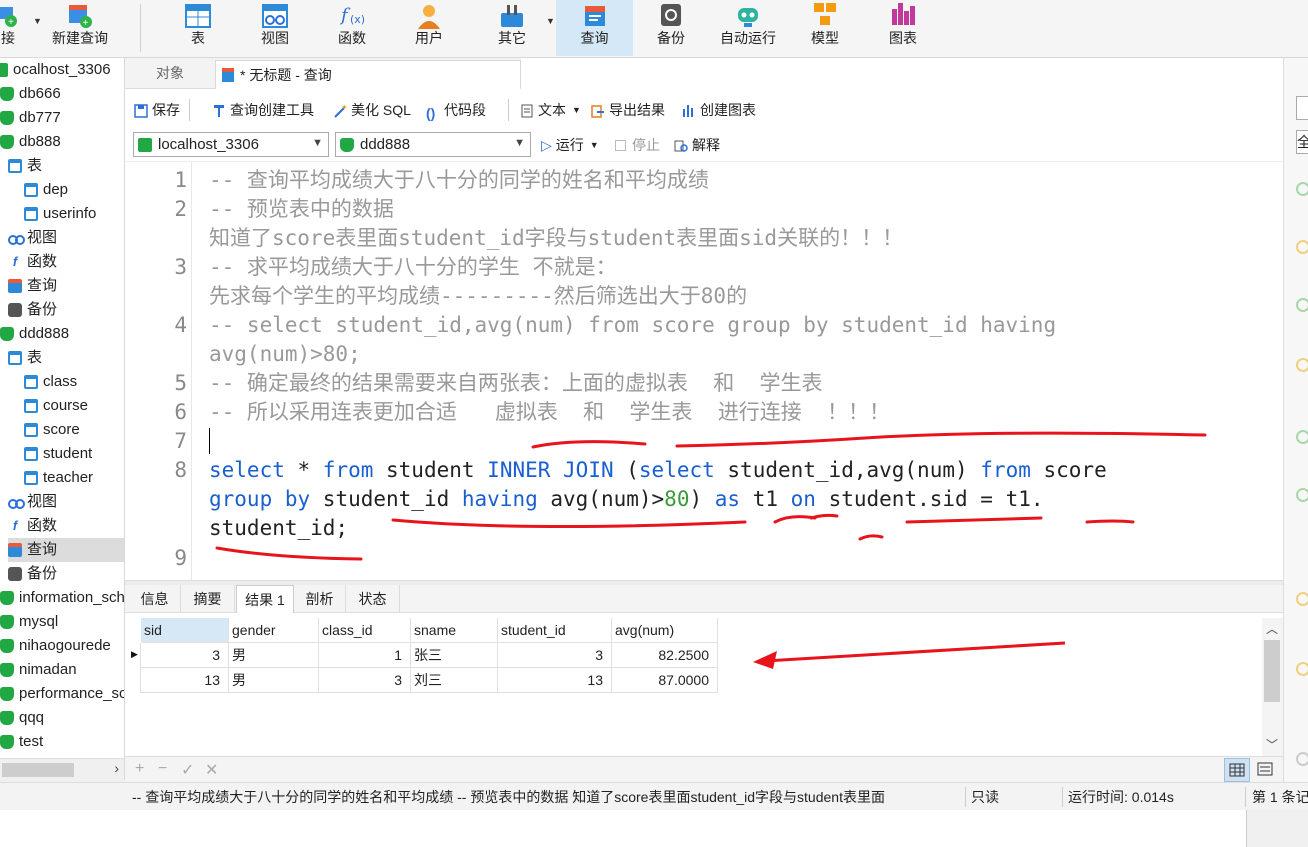  I want to click on tree-item: qqq, so click(22, 718).